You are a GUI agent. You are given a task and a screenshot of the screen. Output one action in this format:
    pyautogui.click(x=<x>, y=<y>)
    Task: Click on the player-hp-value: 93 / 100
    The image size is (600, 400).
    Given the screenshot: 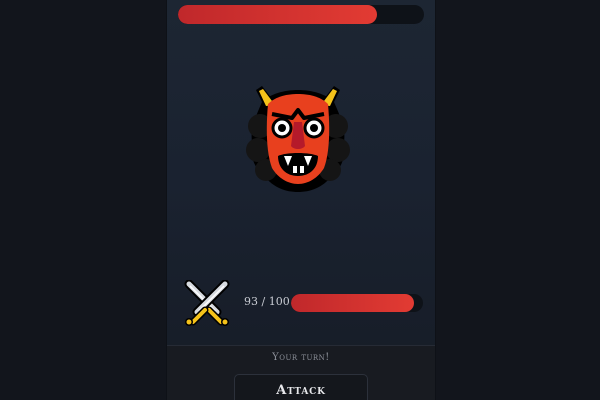 What is the action you would take?
    pyautogui.click(x=267, y=301)
    